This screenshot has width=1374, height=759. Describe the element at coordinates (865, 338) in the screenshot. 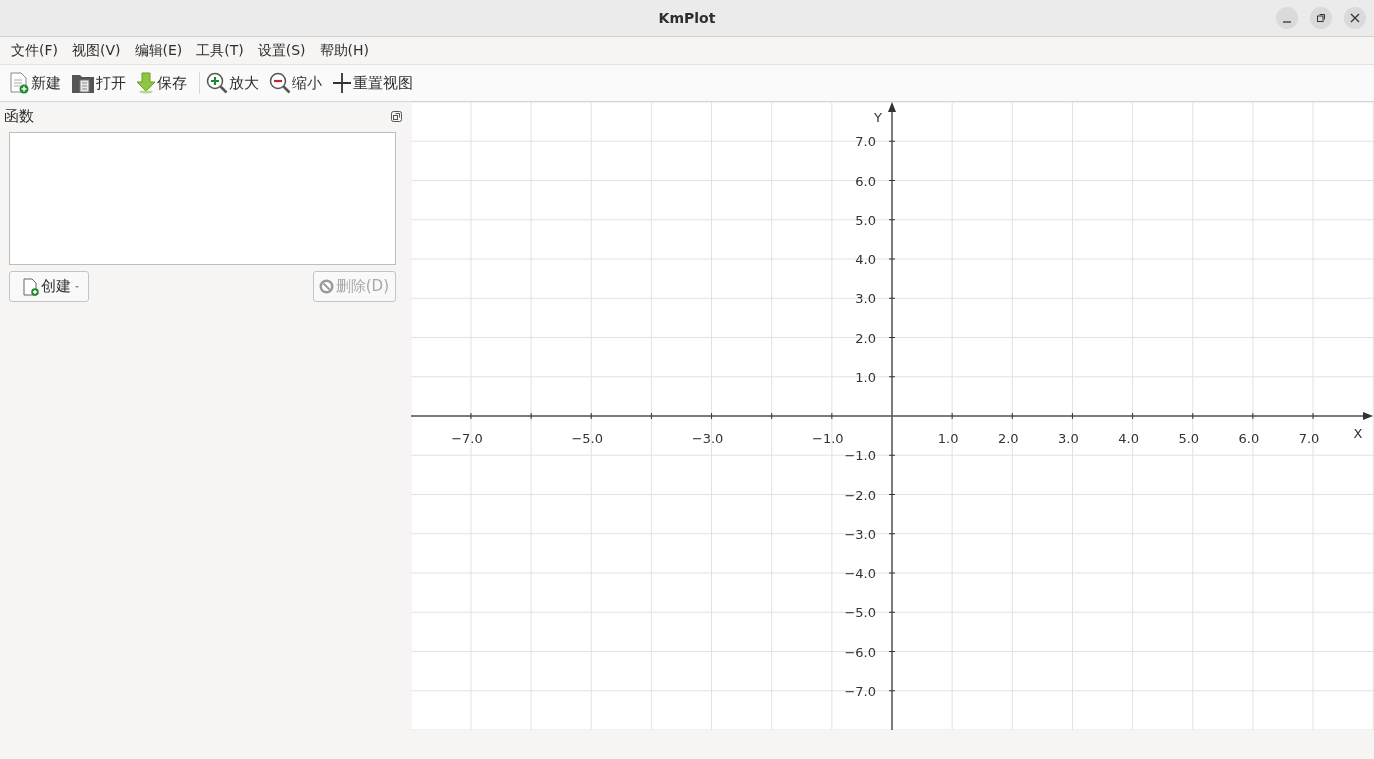

I see `y-tick-label: 2.0` at that location.